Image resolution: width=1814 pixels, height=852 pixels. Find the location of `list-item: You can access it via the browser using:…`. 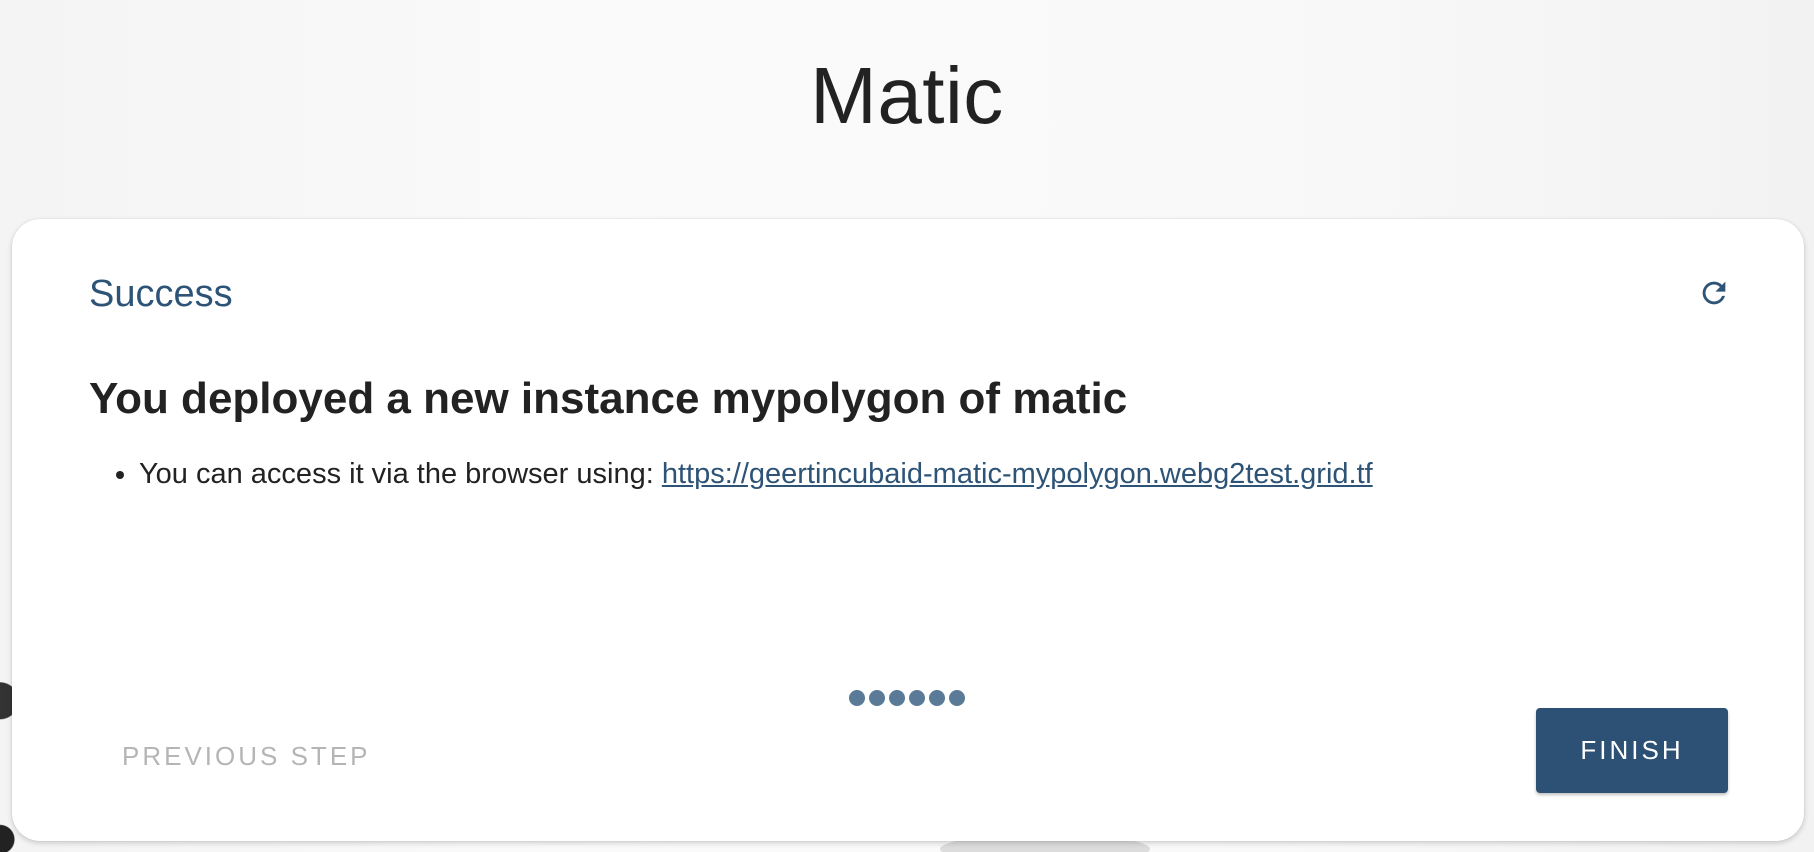

list-item: You can access it via the browser using:… is located at coordinates (756, 474).